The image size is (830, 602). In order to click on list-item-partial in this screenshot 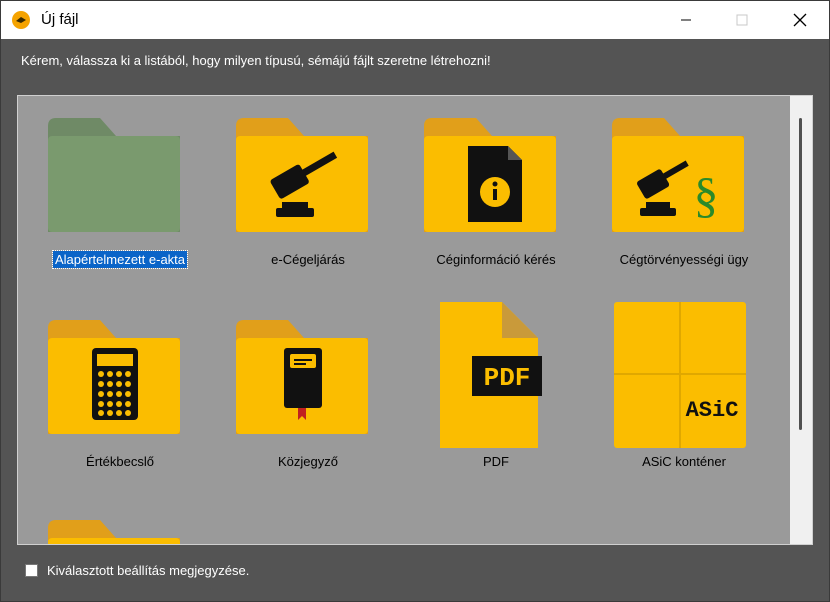, I will do `click(120, 529)`.